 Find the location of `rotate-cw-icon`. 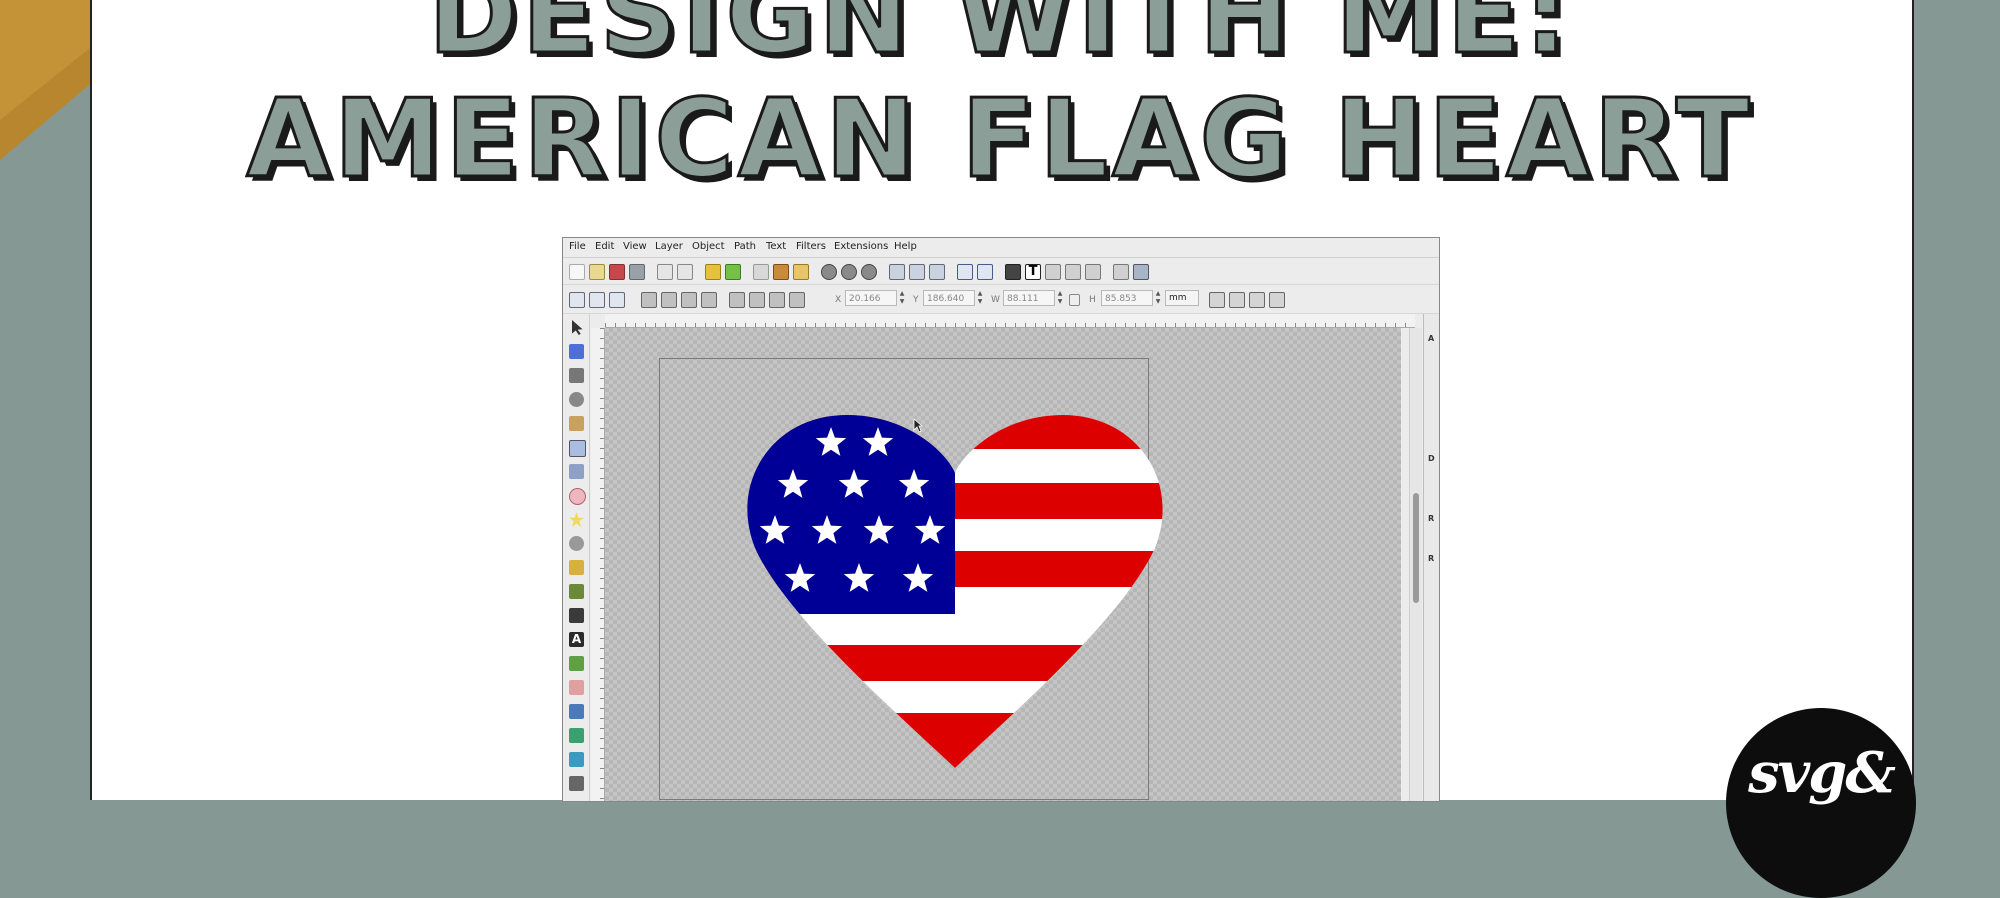

rotate-cw-icon is located at coordinates (669, 300).